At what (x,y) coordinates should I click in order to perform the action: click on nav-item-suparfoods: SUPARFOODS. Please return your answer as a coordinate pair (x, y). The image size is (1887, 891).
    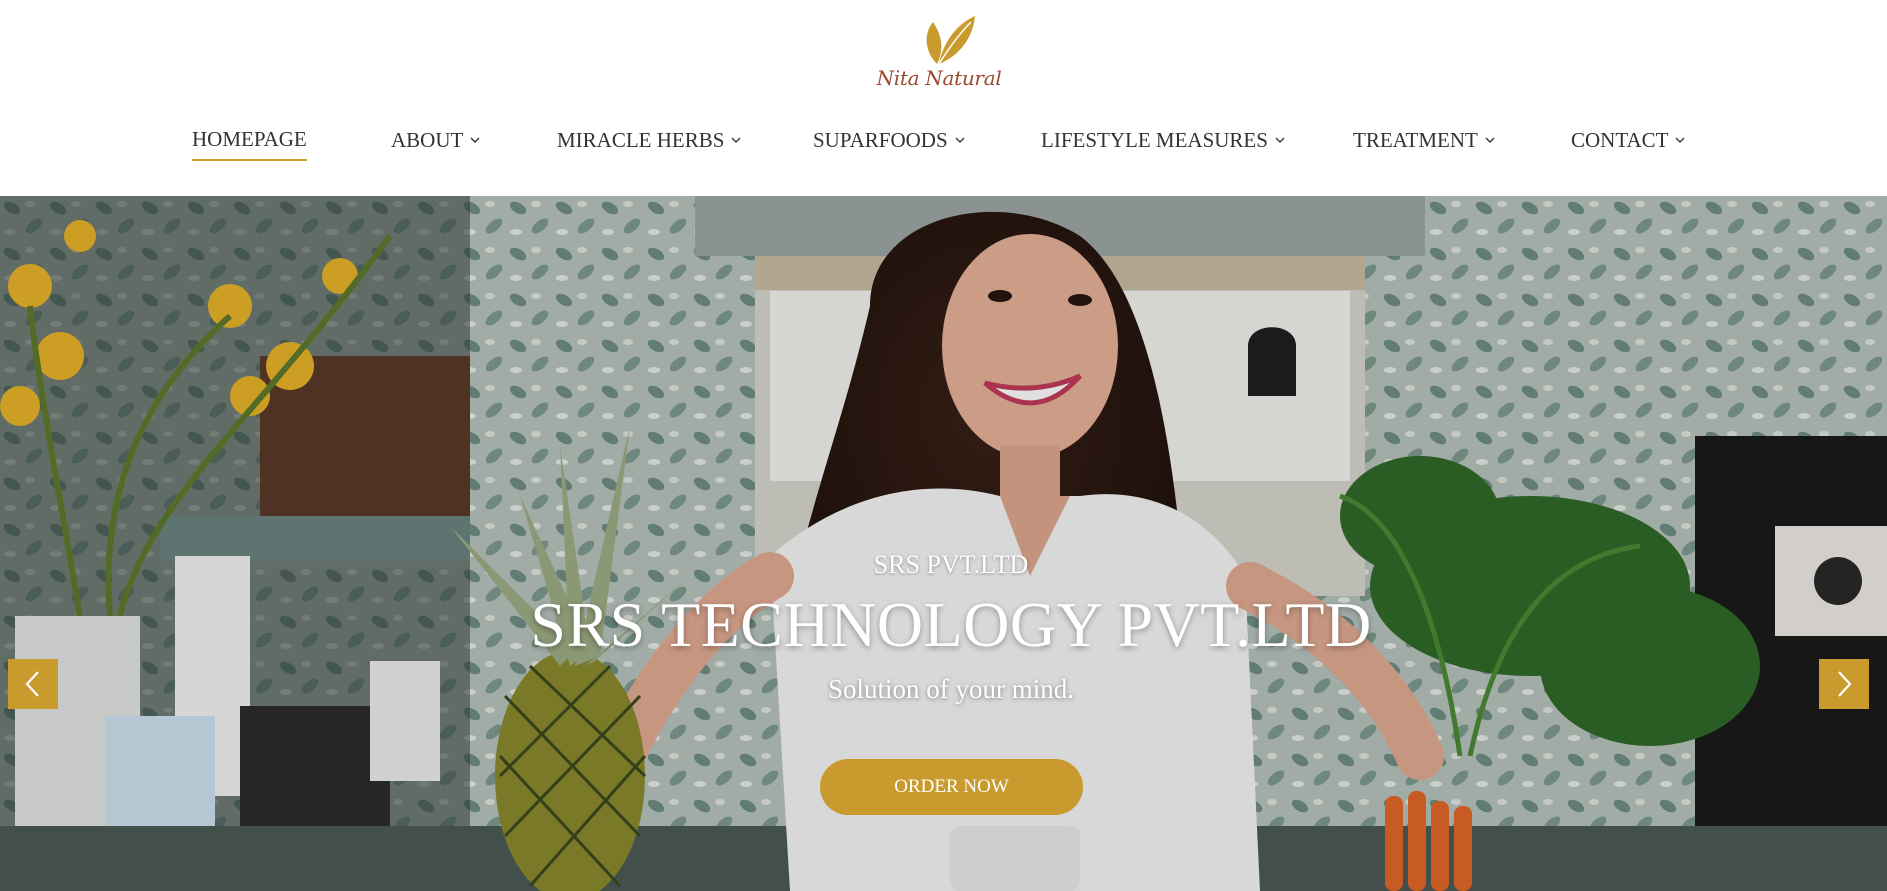
    Looking at the image, I should click on (889, 140).